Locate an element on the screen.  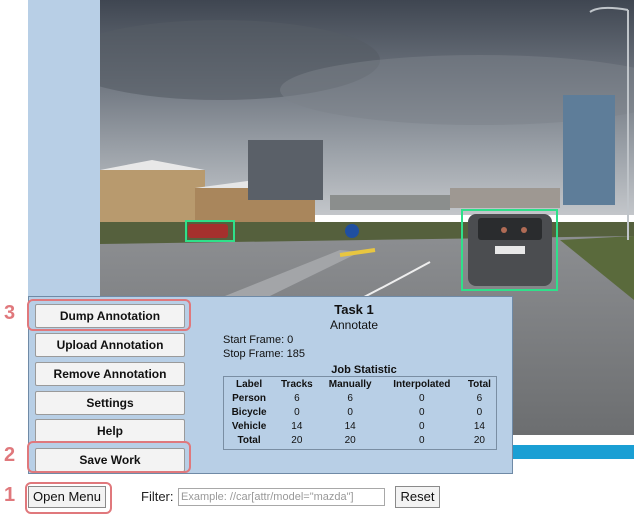
col-label: Label is located at coordinates (249, 384).